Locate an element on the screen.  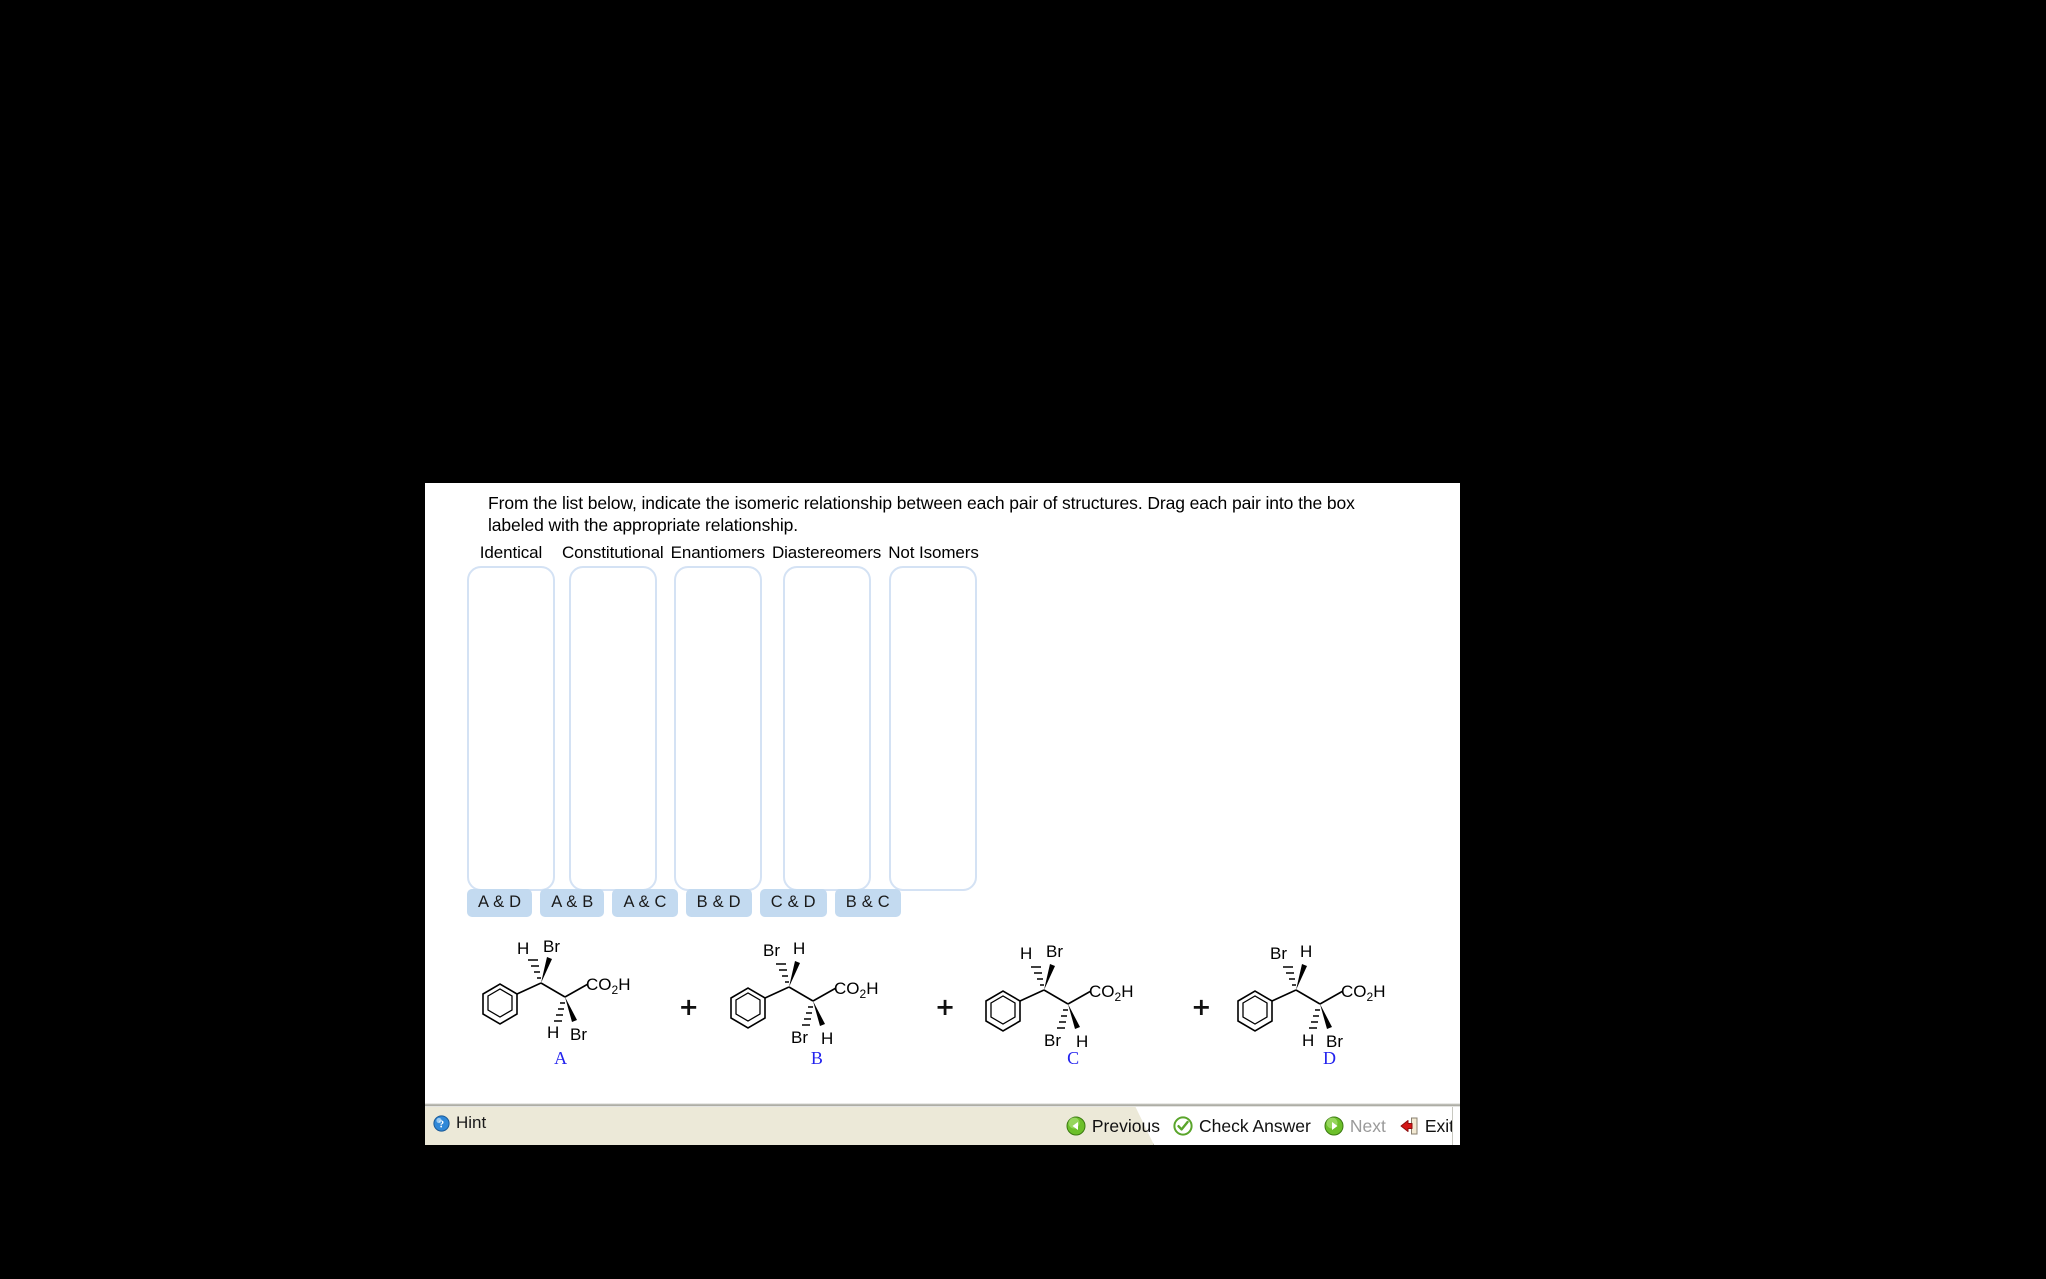
check-answer-label: Check Answer is located at coordinates (1254, 1125).